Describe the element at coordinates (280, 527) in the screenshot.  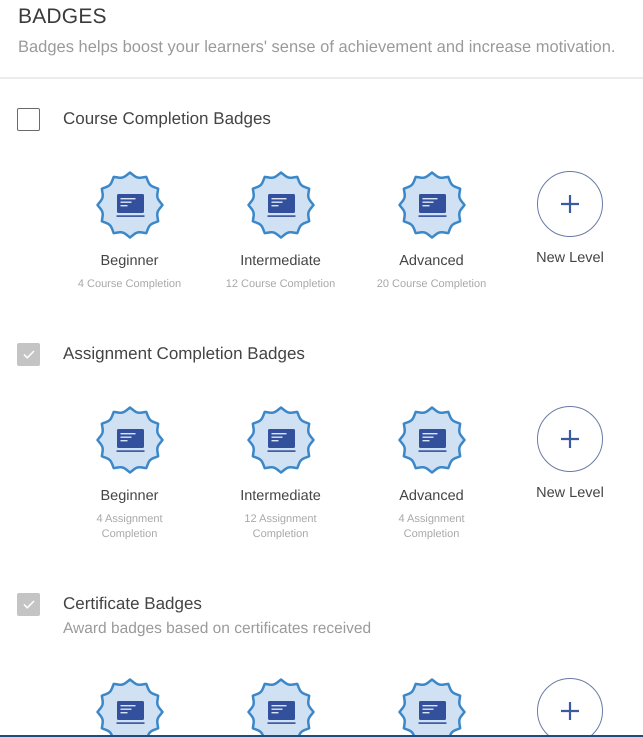
I see `level-requirement: 12 Assignment Completion` at that location.